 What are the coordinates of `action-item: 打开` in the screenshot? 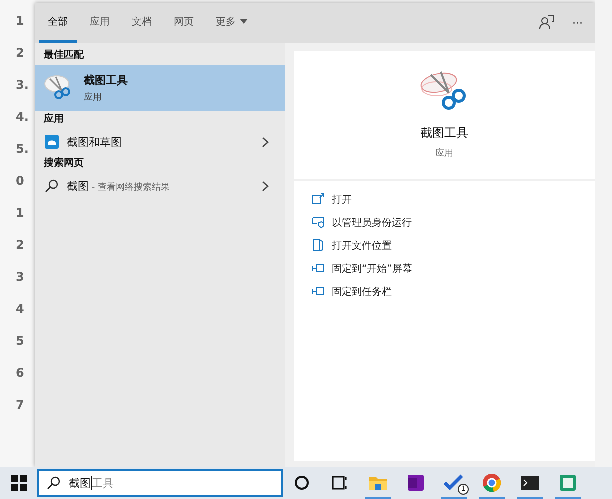 It's located at (453, 199).